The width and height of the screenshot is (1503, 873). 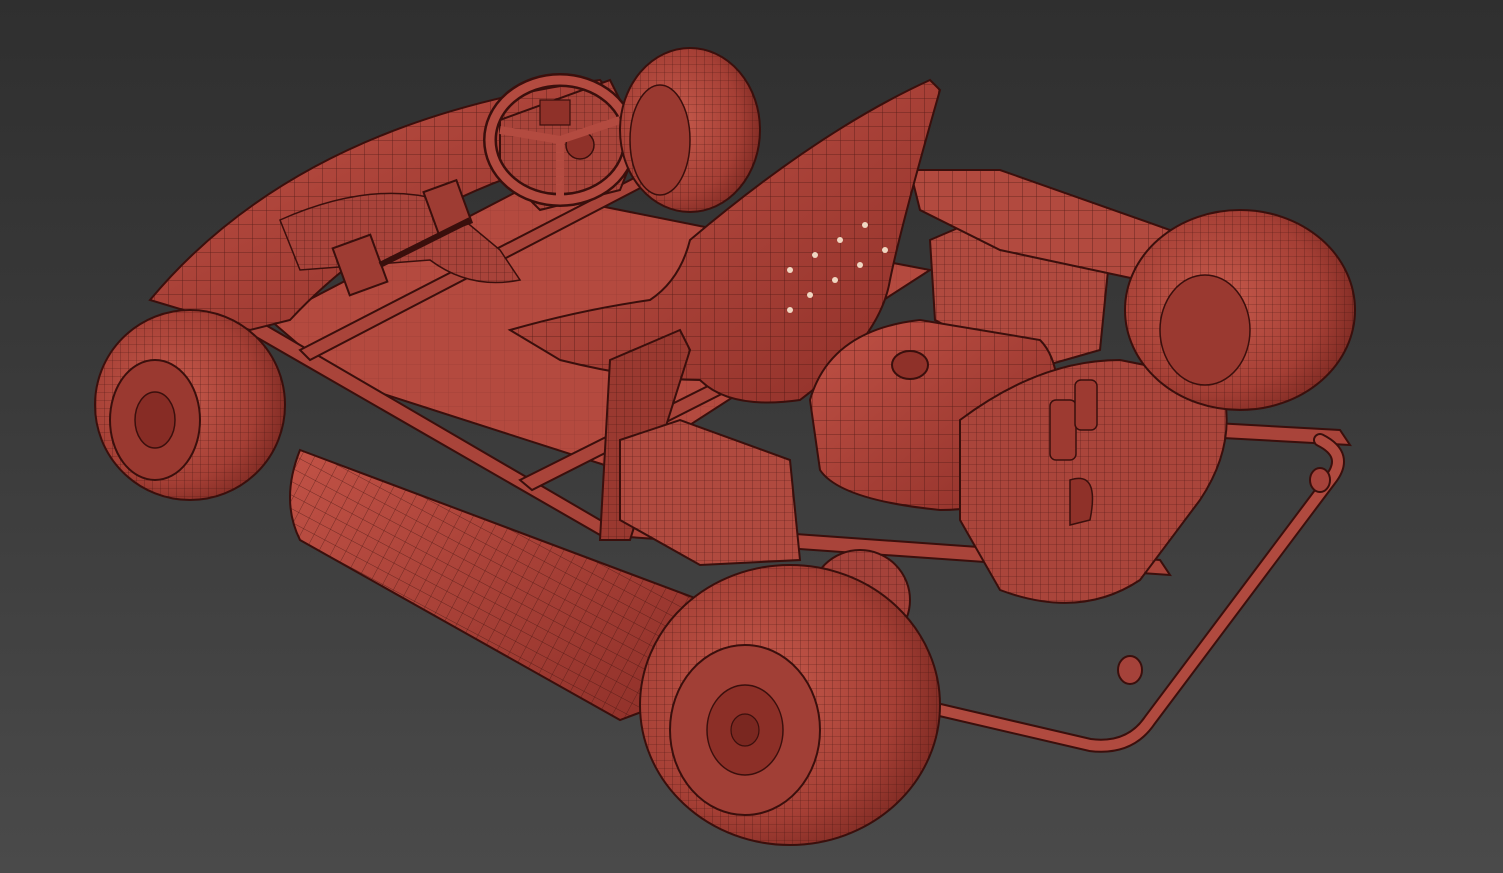 I want to click on rear-right-wheel, so click(x=1240, y=310).